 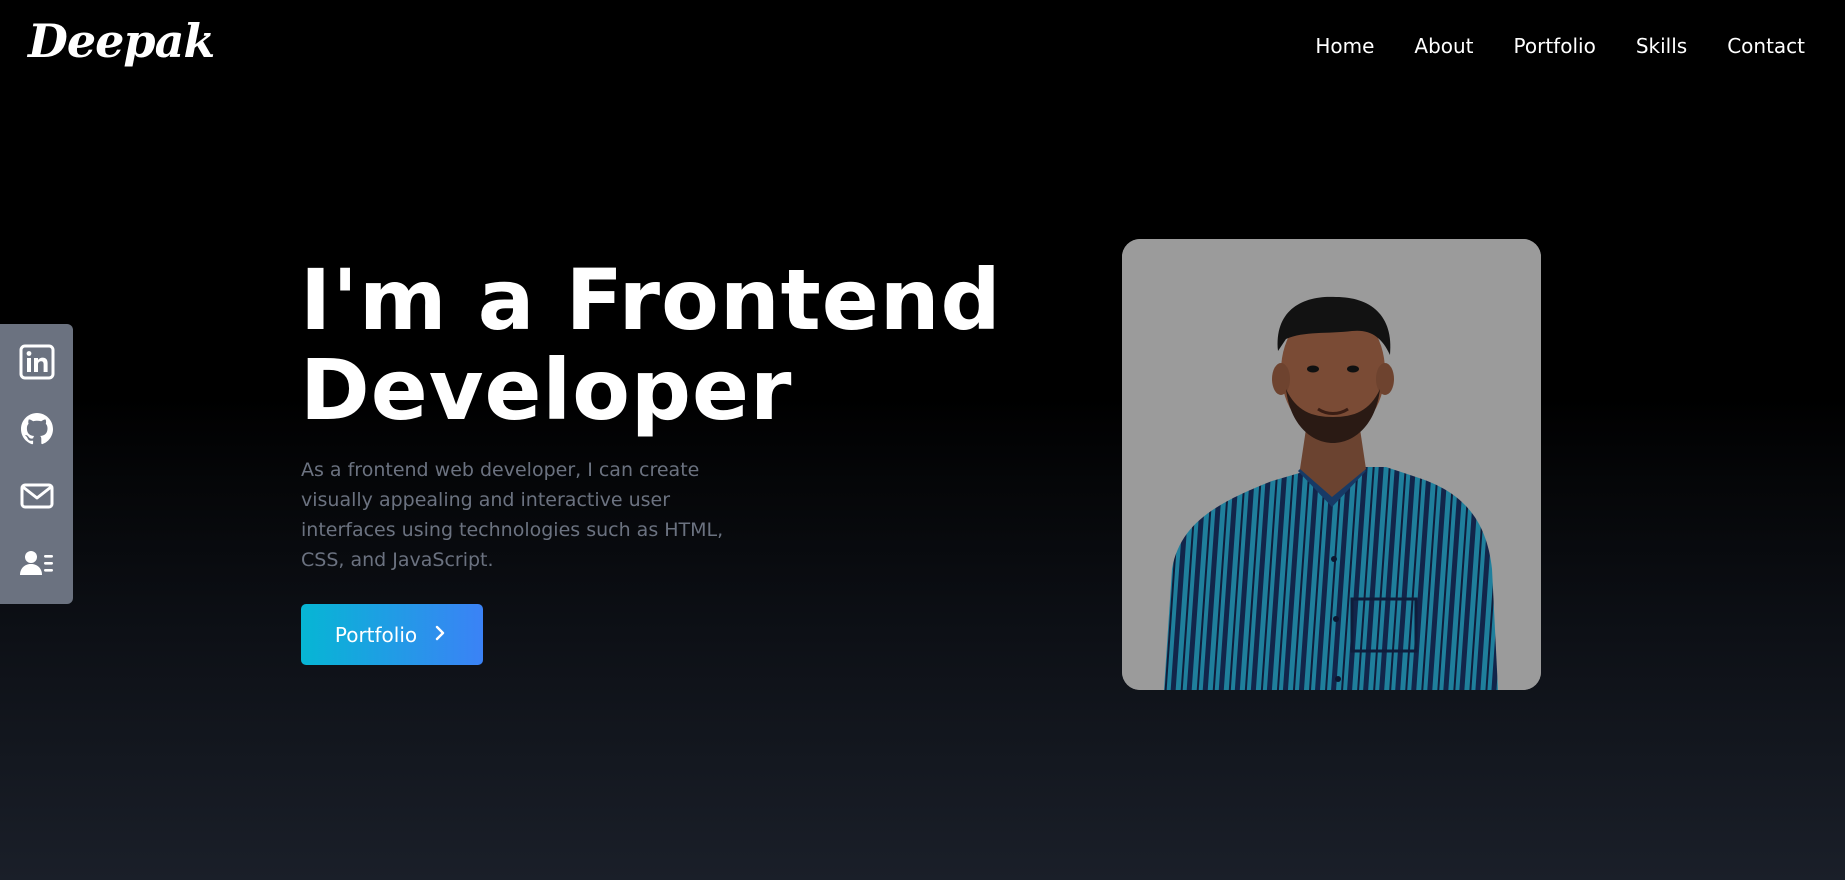 What do you see at coordinates (440, 635) in the screenshot?
I see `chevron-right-icon` at bounding box center [440, 635].